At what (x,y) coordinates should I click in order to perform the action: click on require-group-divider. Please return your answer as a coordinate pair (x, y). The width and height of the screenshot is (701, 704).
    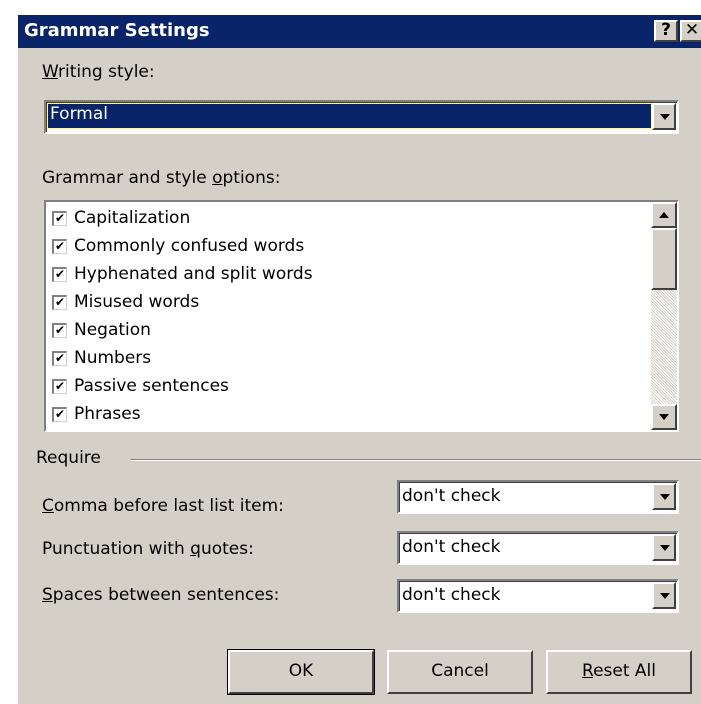
    Looking at the image, I should click on (416, 460).